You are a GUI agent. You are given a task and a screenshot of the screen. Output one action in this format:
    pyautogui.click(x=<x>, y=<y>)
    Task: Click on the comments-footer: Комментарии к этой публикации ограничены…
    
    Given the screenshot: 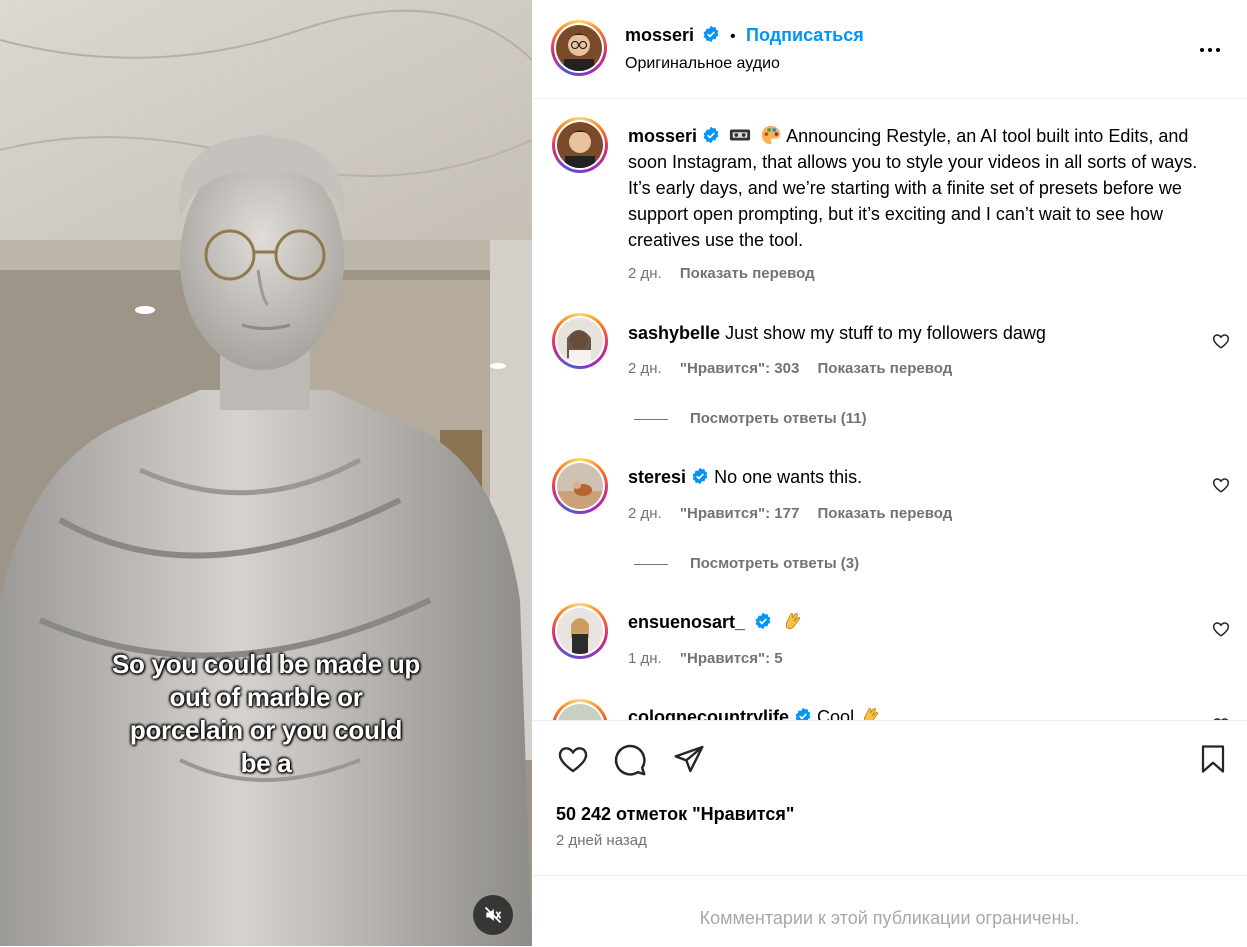 What is the action you would take?
    pyautogui.click(x=889, y=911)
    